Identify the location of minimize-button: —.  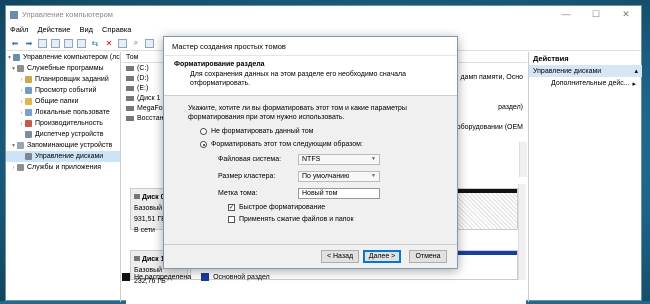
(566, 14).